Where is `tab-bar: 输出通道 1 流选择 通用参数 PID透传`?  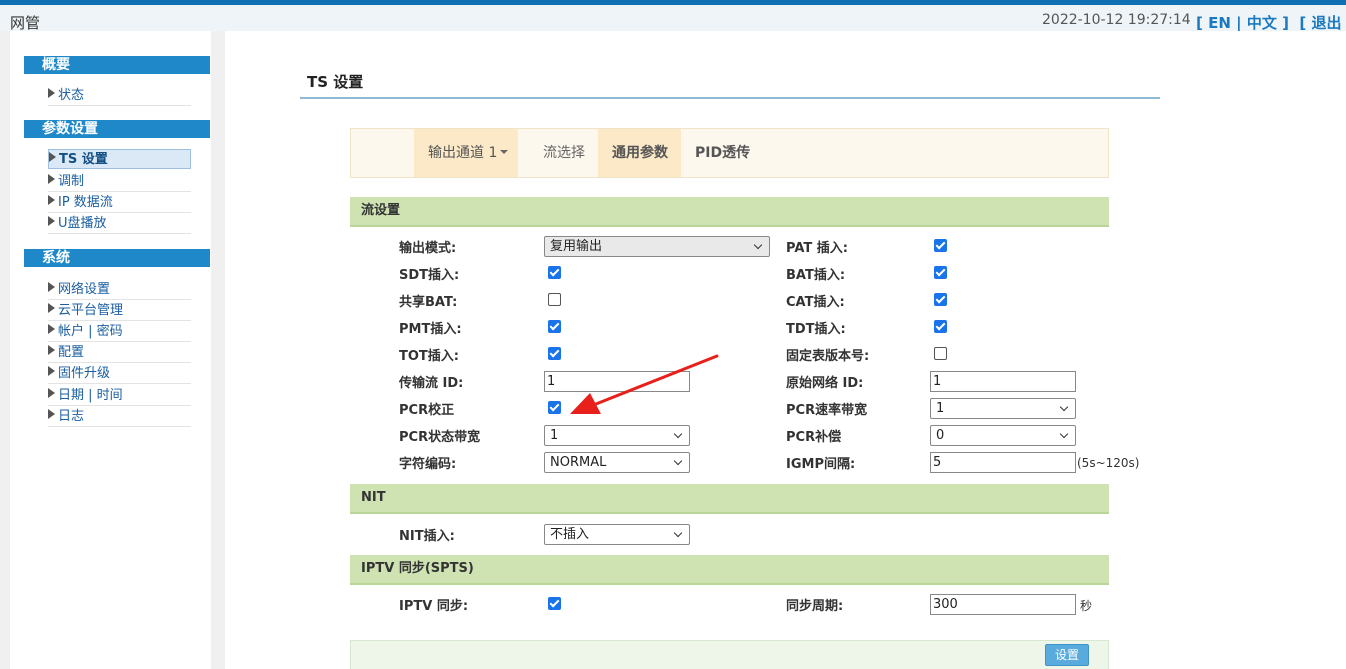
tab-bar: 输出通道 1 流选择 通用参数 PID透传 is located at coordinates (729, 153).